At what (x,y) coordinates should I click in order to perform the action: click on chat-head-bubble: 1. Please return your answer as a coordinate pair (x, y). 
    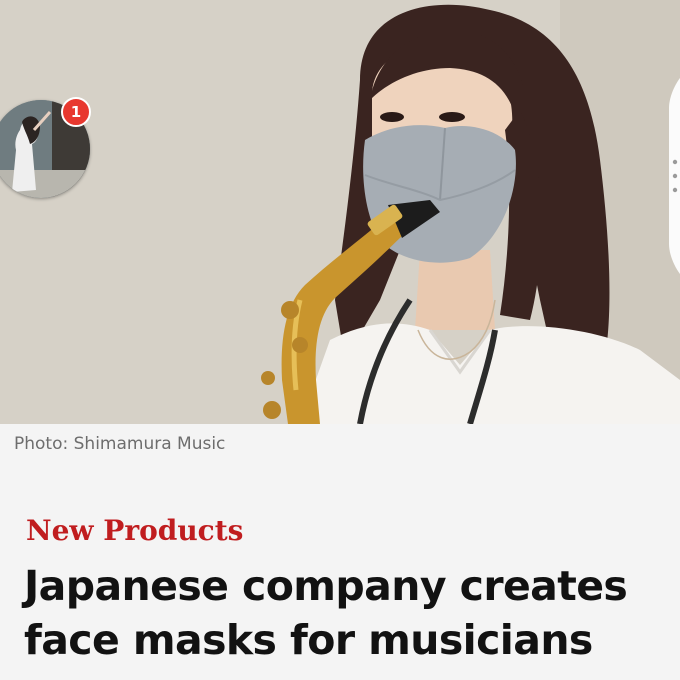
    Looking at the image, I should click on (46, 148).